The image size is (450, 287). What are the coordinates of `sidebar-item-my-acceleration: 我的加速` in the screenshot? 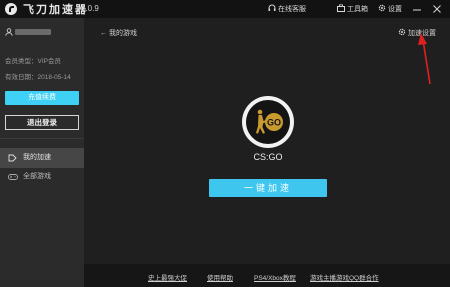 It's located at (42, 158).